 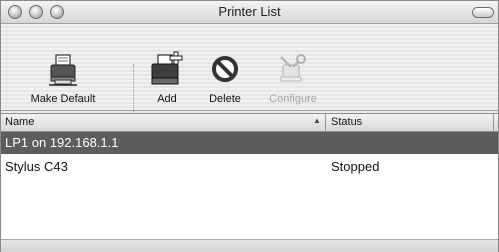 What do you see at coordinates (19, 122) in the screenshot?
I see `column-header-name: Name` at bounding box center [19, 122].